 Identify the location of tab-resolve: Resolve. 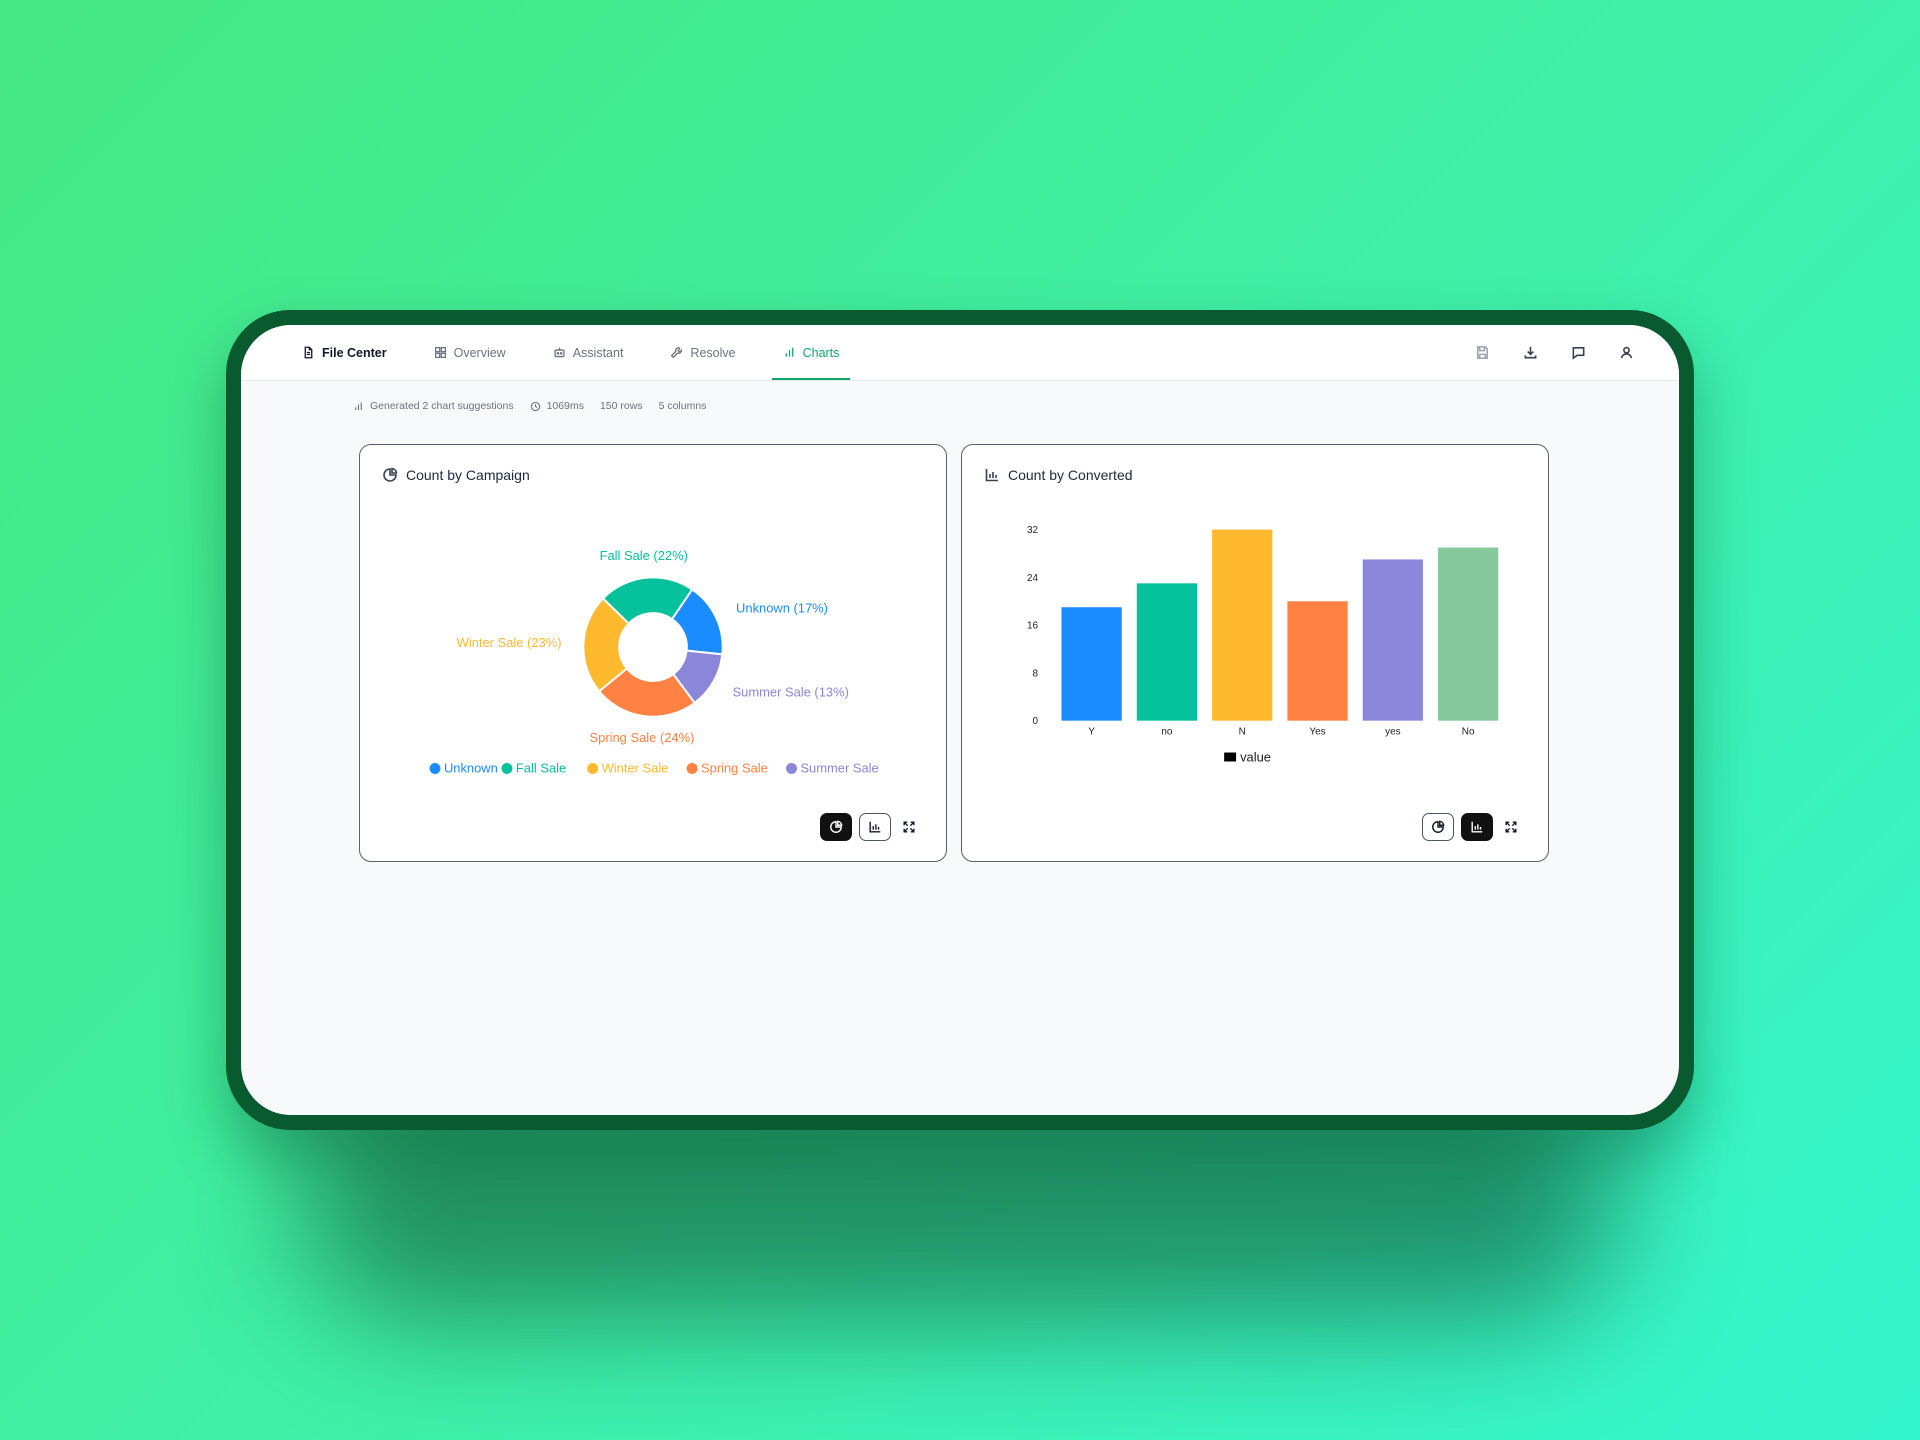
(702, 352).